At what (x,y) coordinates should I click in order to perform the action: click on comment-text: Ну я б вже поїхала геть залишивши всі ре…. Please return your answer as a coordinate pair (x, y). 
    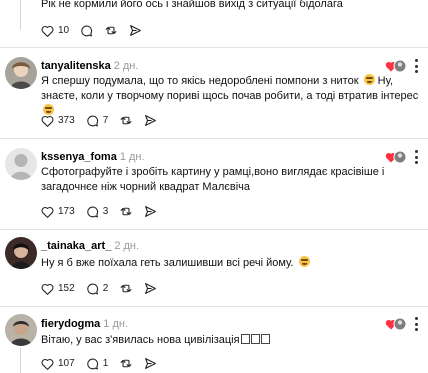
    Looking at the image, I should click on (230, 263).